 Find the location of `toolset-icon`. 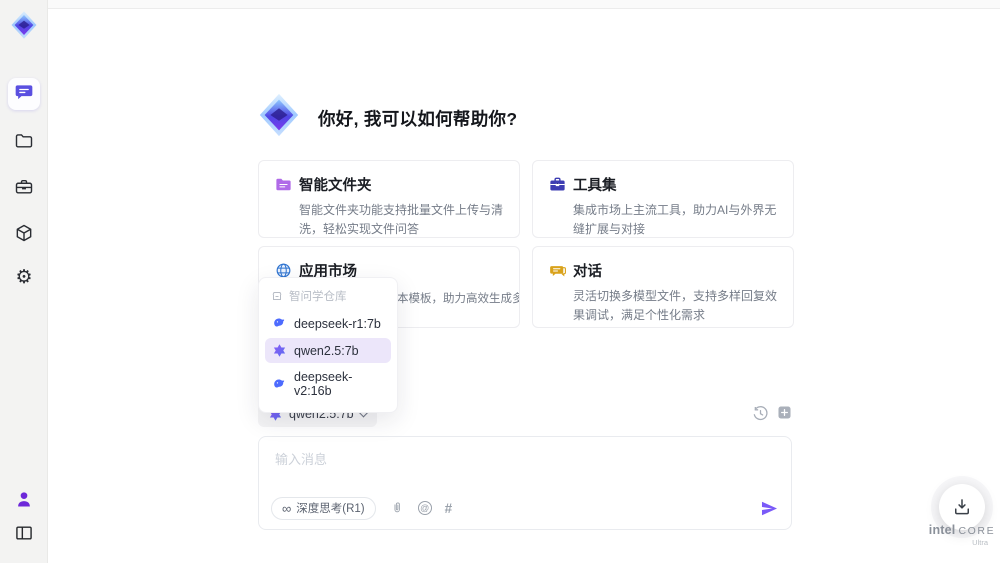

toolset-icon is located at coordinates (557, 185).